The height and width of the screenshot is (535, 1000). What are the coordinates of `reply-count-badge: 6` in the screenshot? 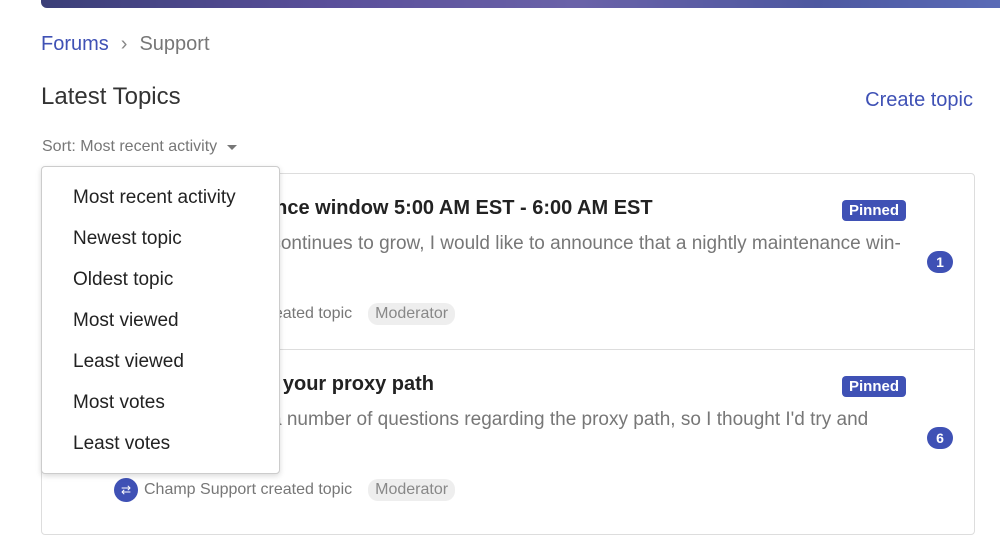 It's located at (940, 438).